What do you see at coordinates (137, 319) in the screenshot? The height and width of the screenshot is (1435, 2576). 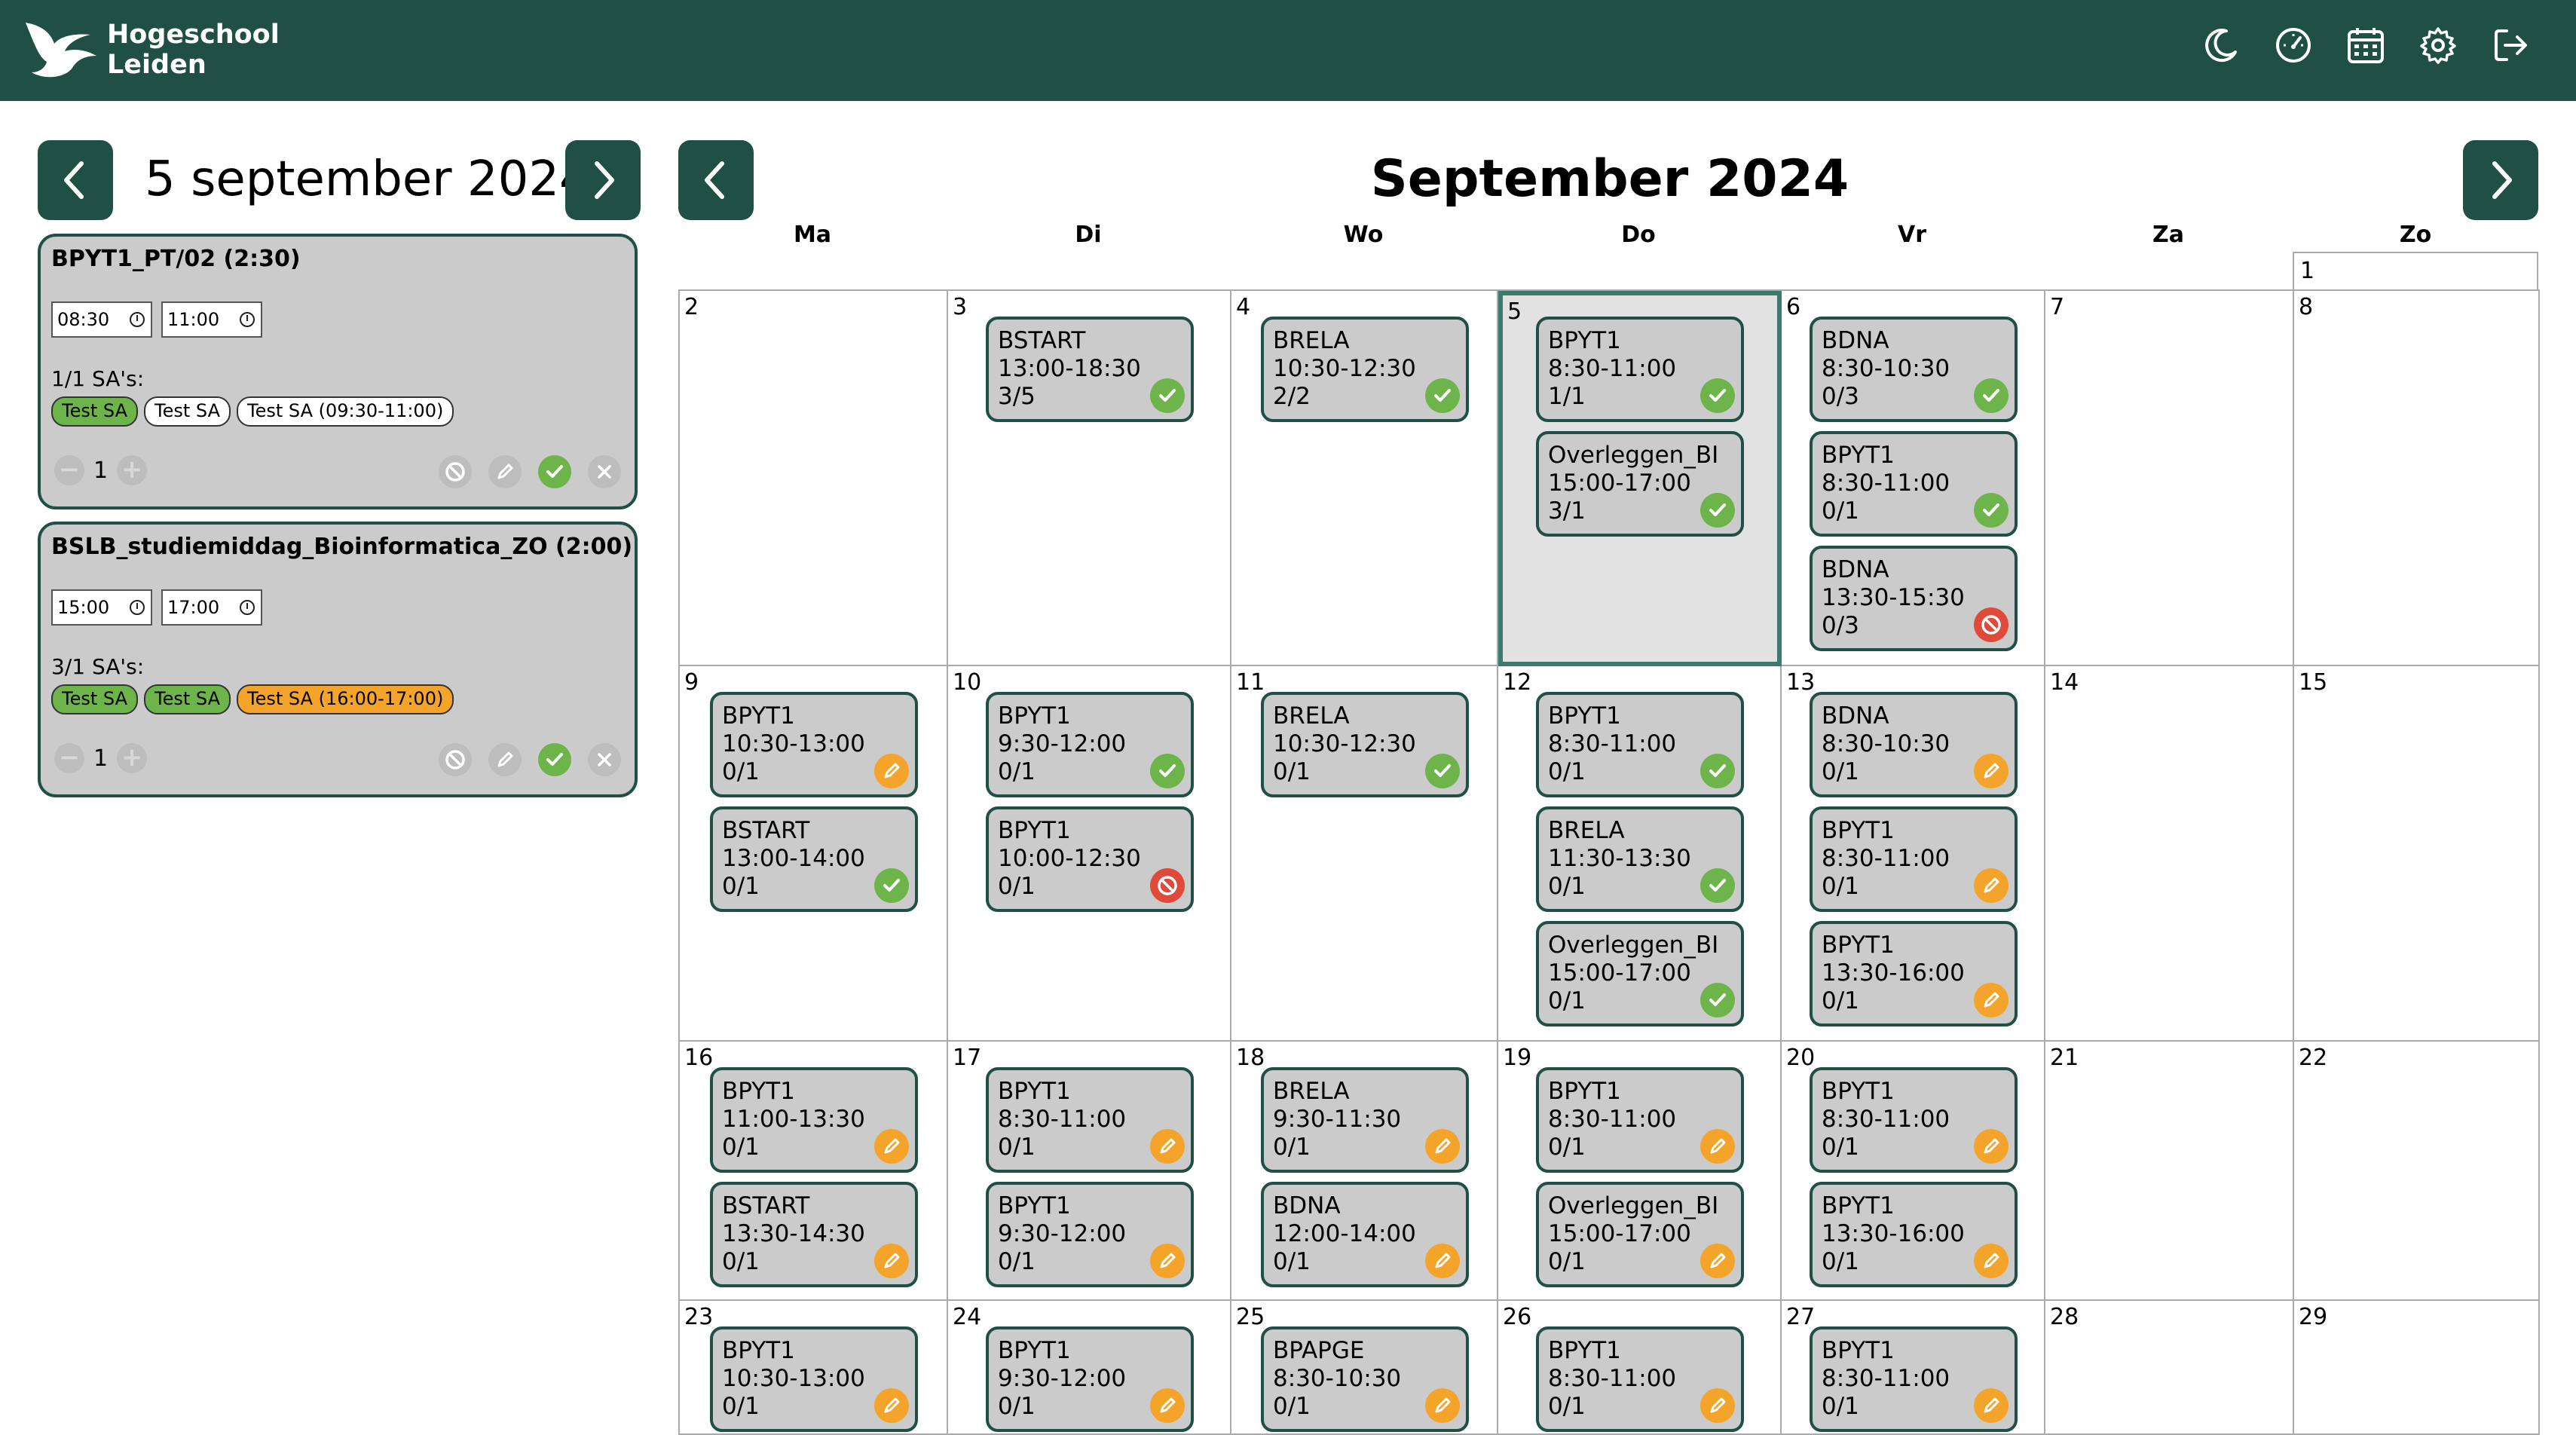 I see `clock-icon` at bounding box center [137, 319].